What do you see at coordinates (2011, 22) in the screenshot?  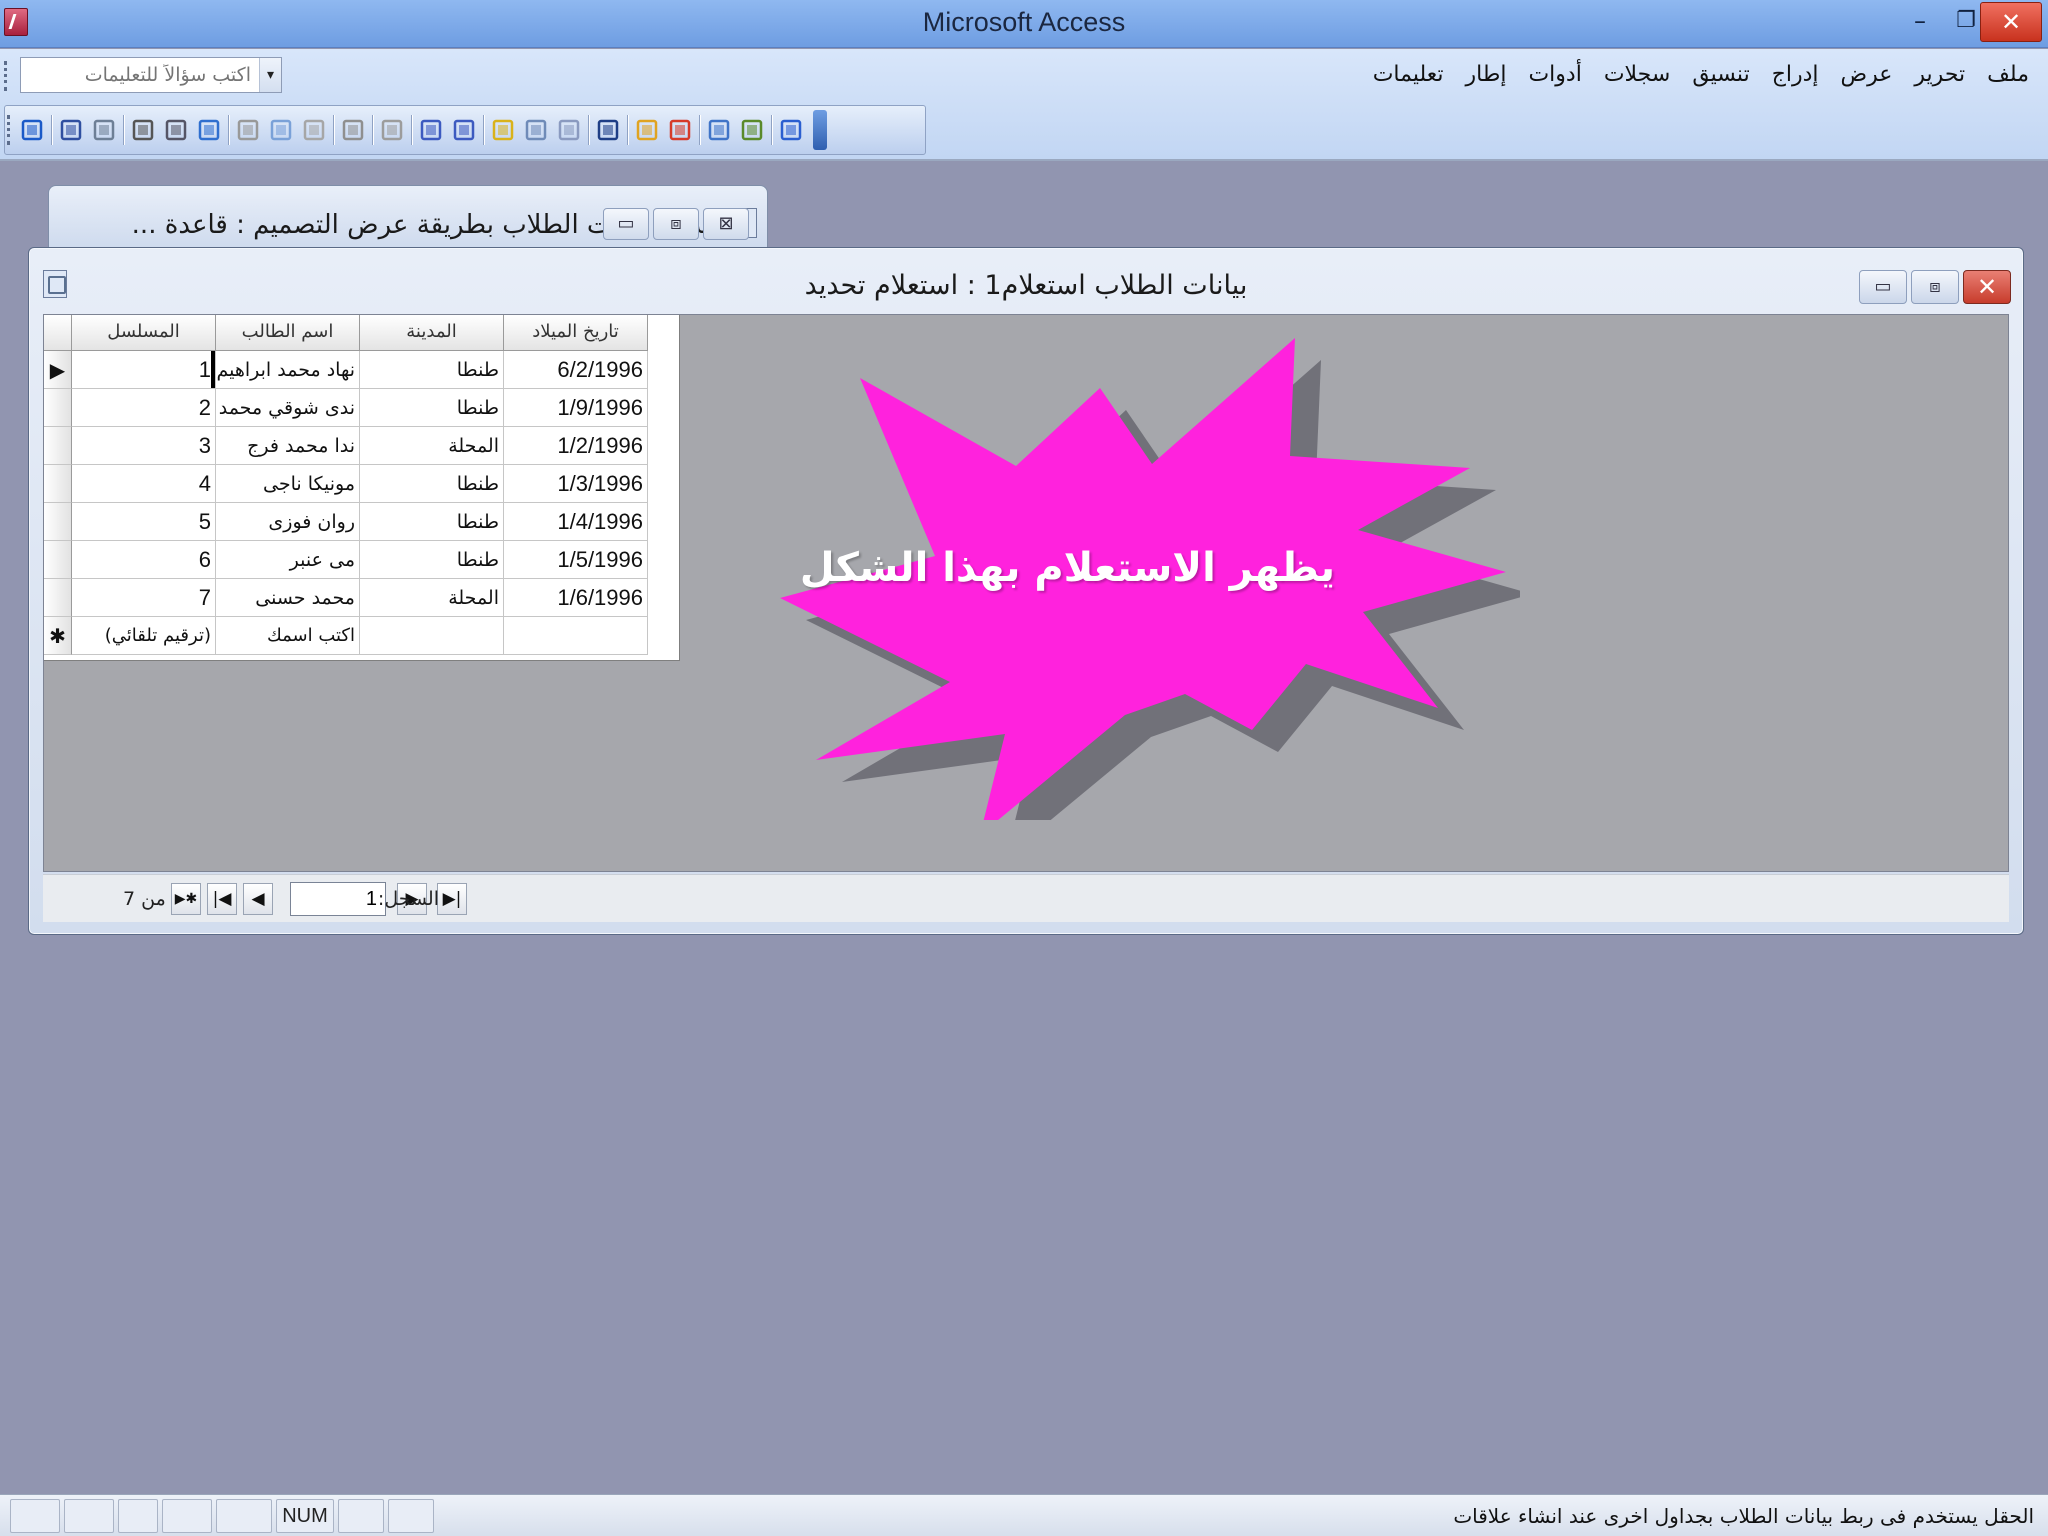 I see `close-button: ✕` at bounding box center [2011, 22].